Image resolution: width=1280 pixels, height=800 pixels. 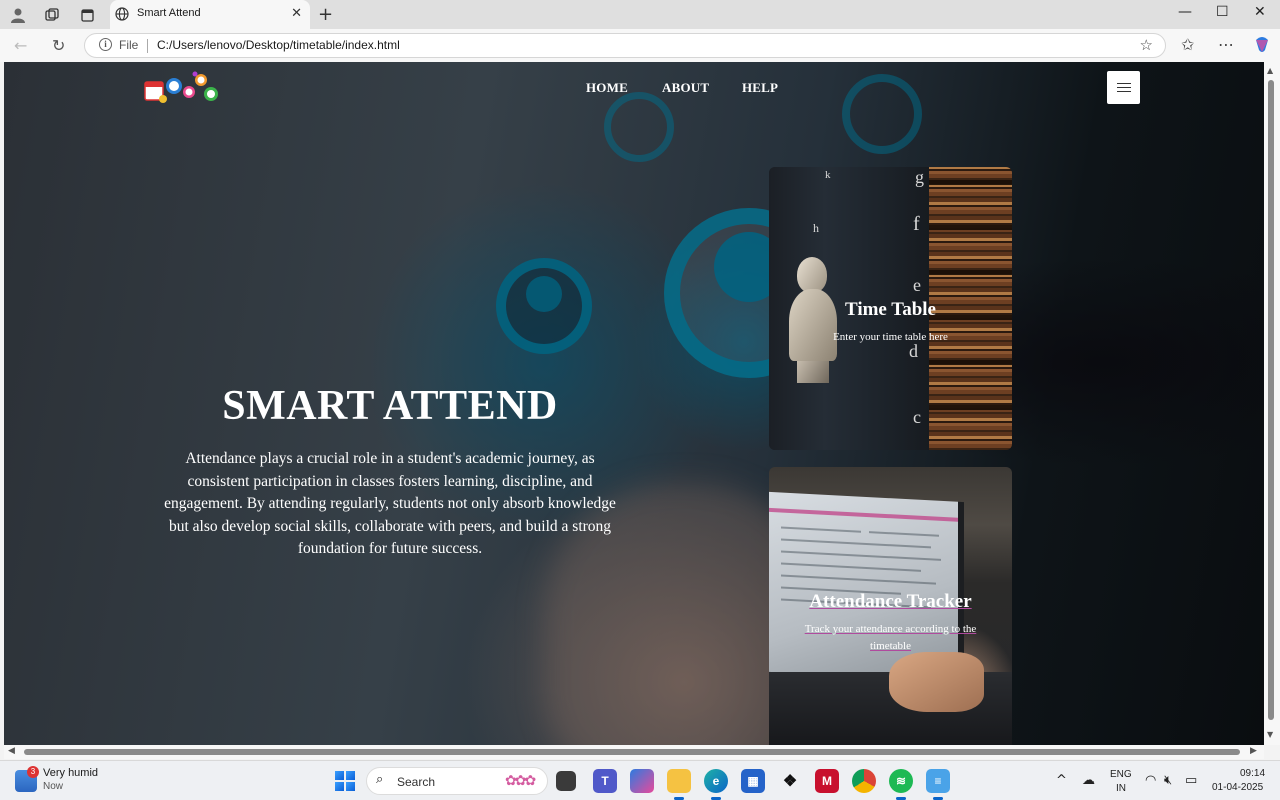 What do you see at coordinates (936, 682) in the screenshot?
I see `hands-image` at bounding box center [936, 682].